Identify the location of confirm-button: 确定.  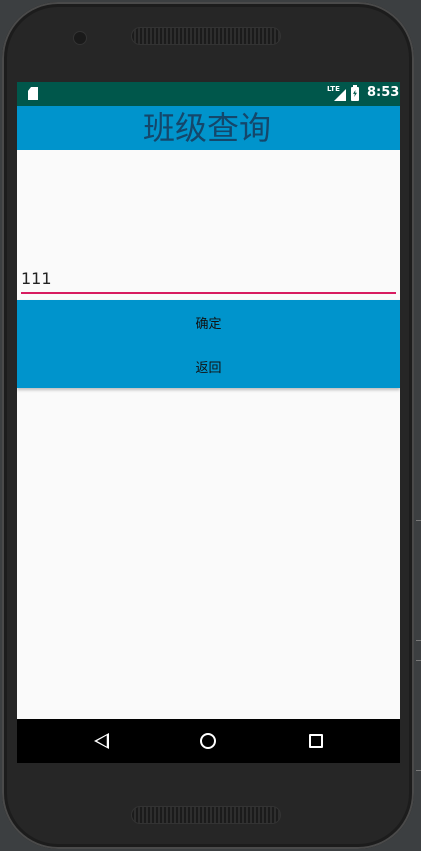
(208, 322).